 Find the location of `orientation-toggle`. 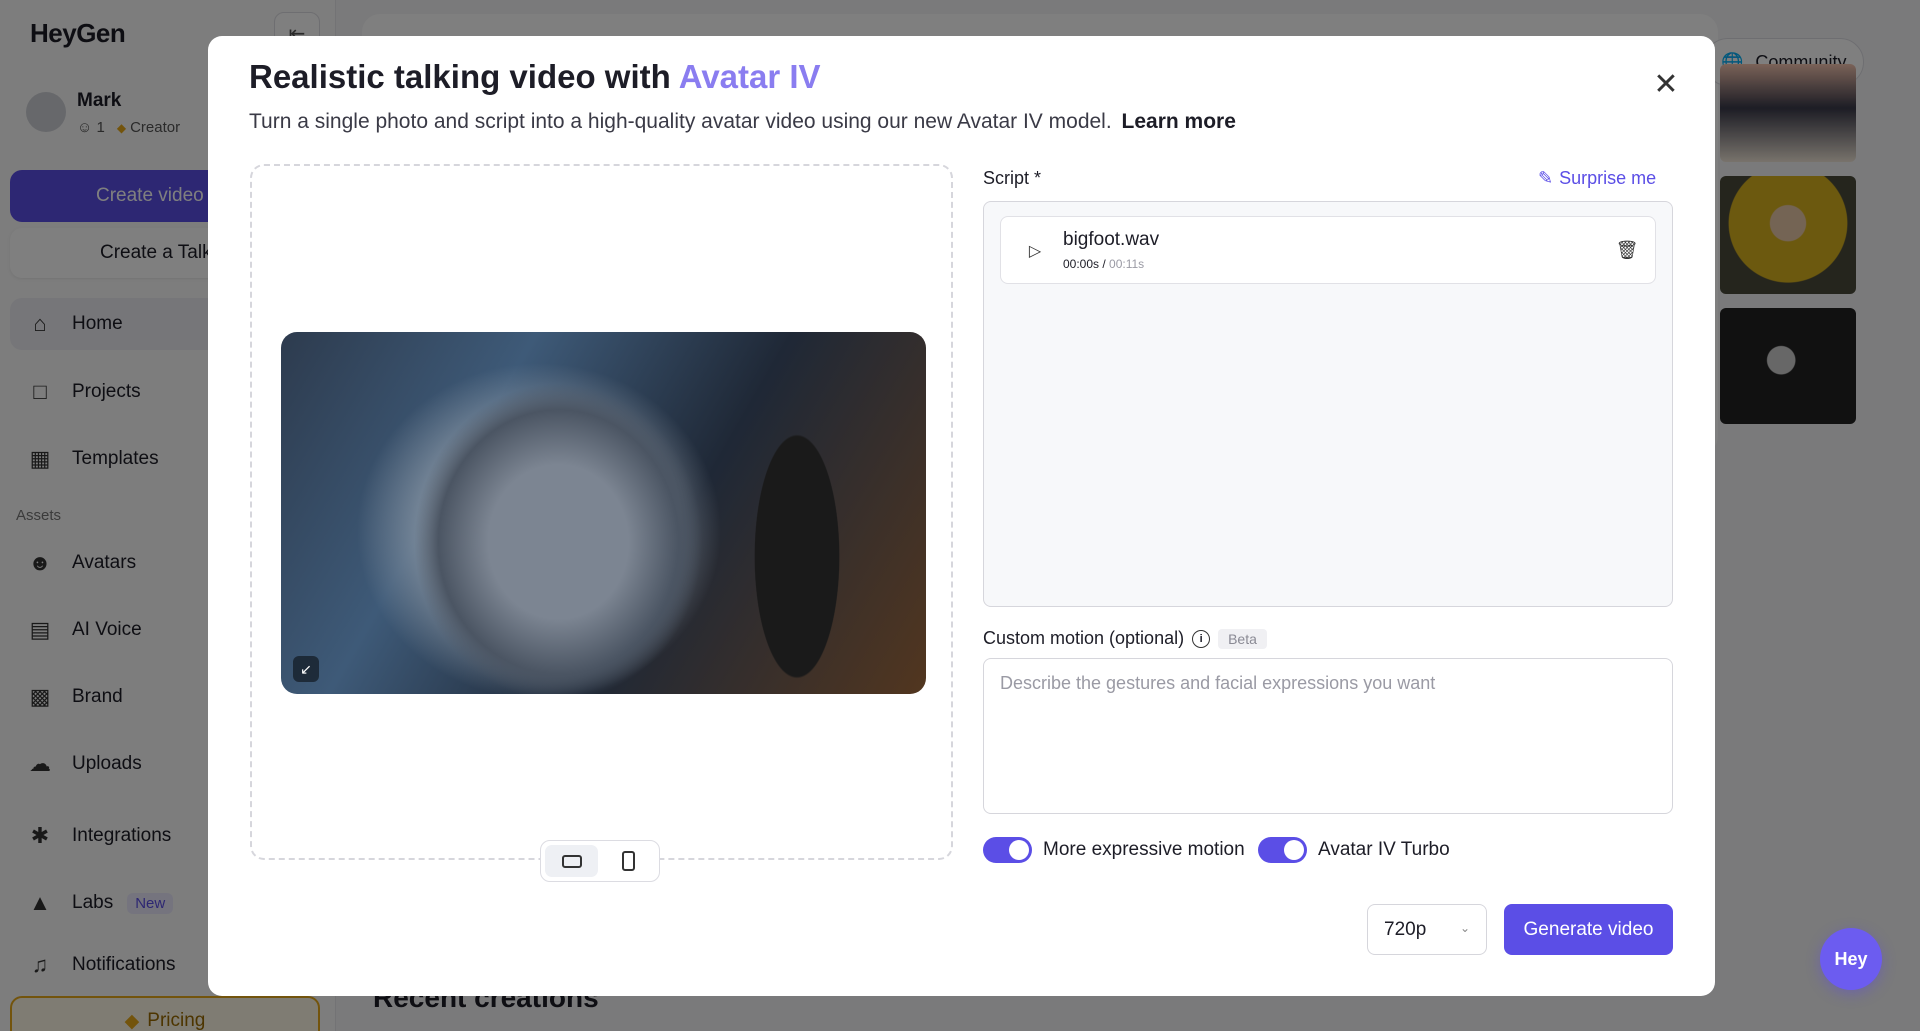

orientation-toggle is located at coordinates (600, 861).